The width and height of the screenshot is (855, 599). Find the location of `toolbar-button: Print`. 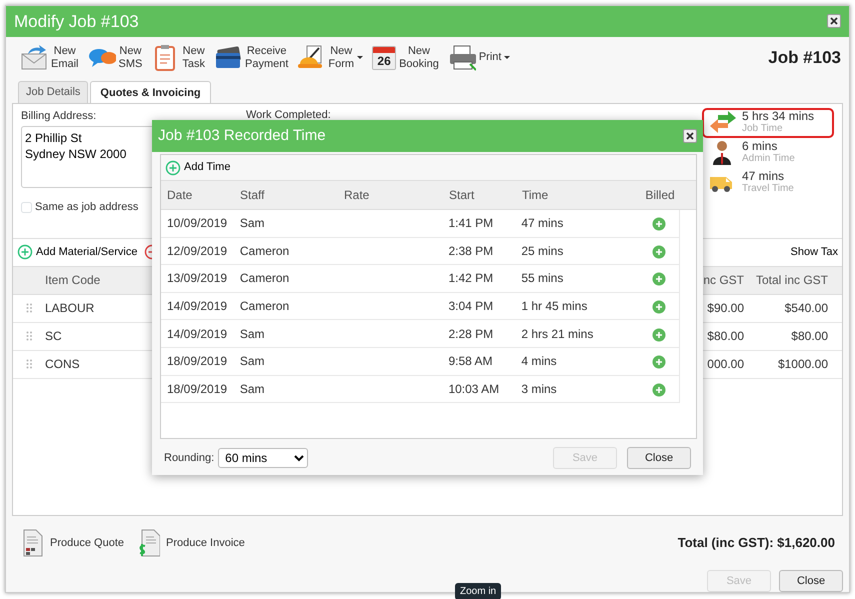

toolbar-button: Print is located at coordinates (479, 58).